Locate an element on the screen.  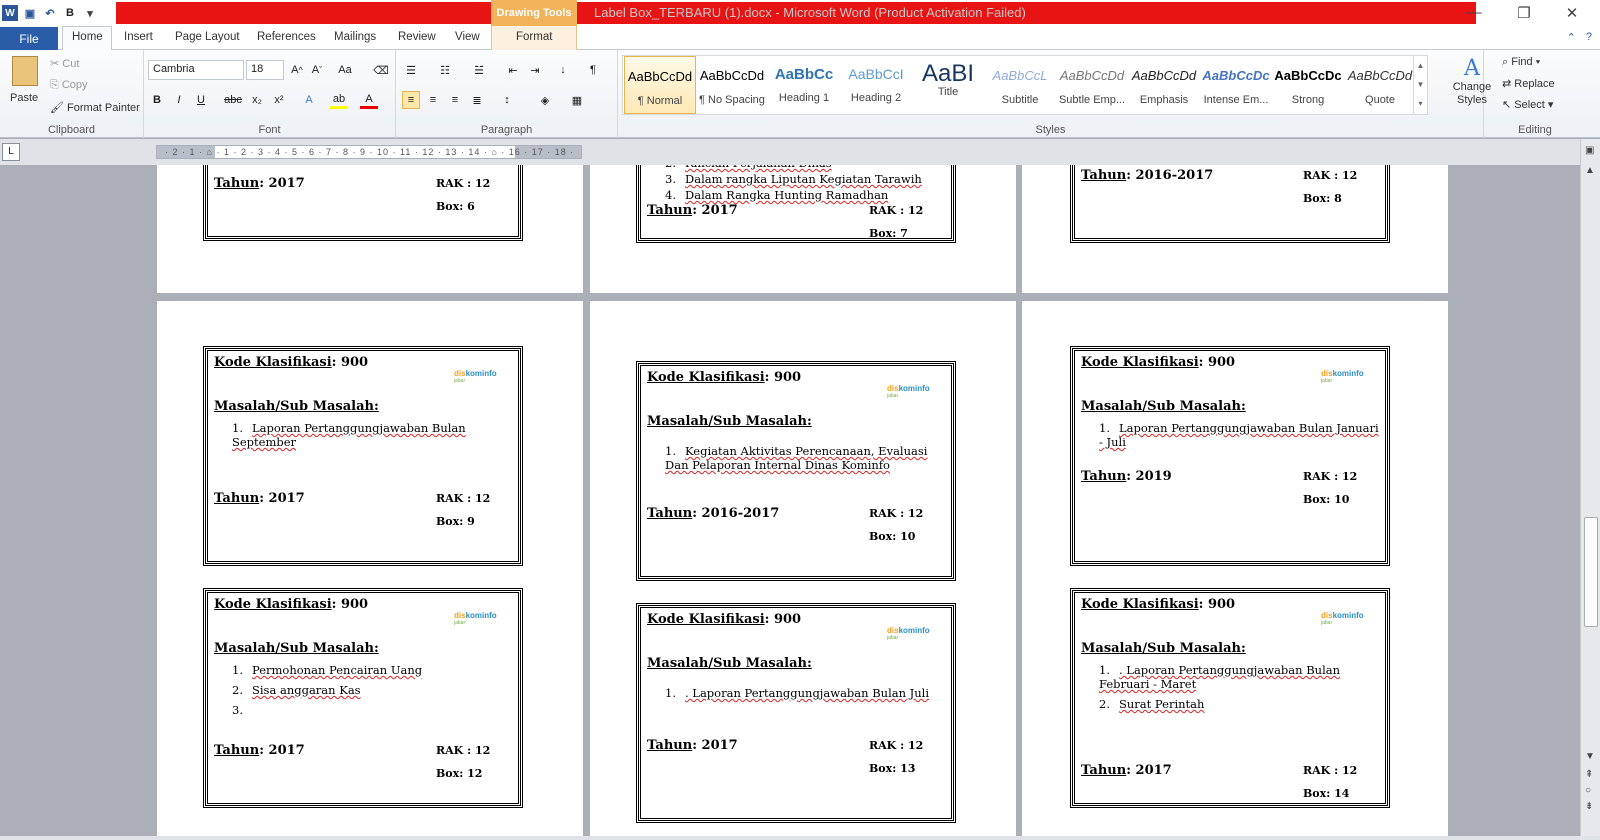
tab-view: View is located at coordinates (467, 37).